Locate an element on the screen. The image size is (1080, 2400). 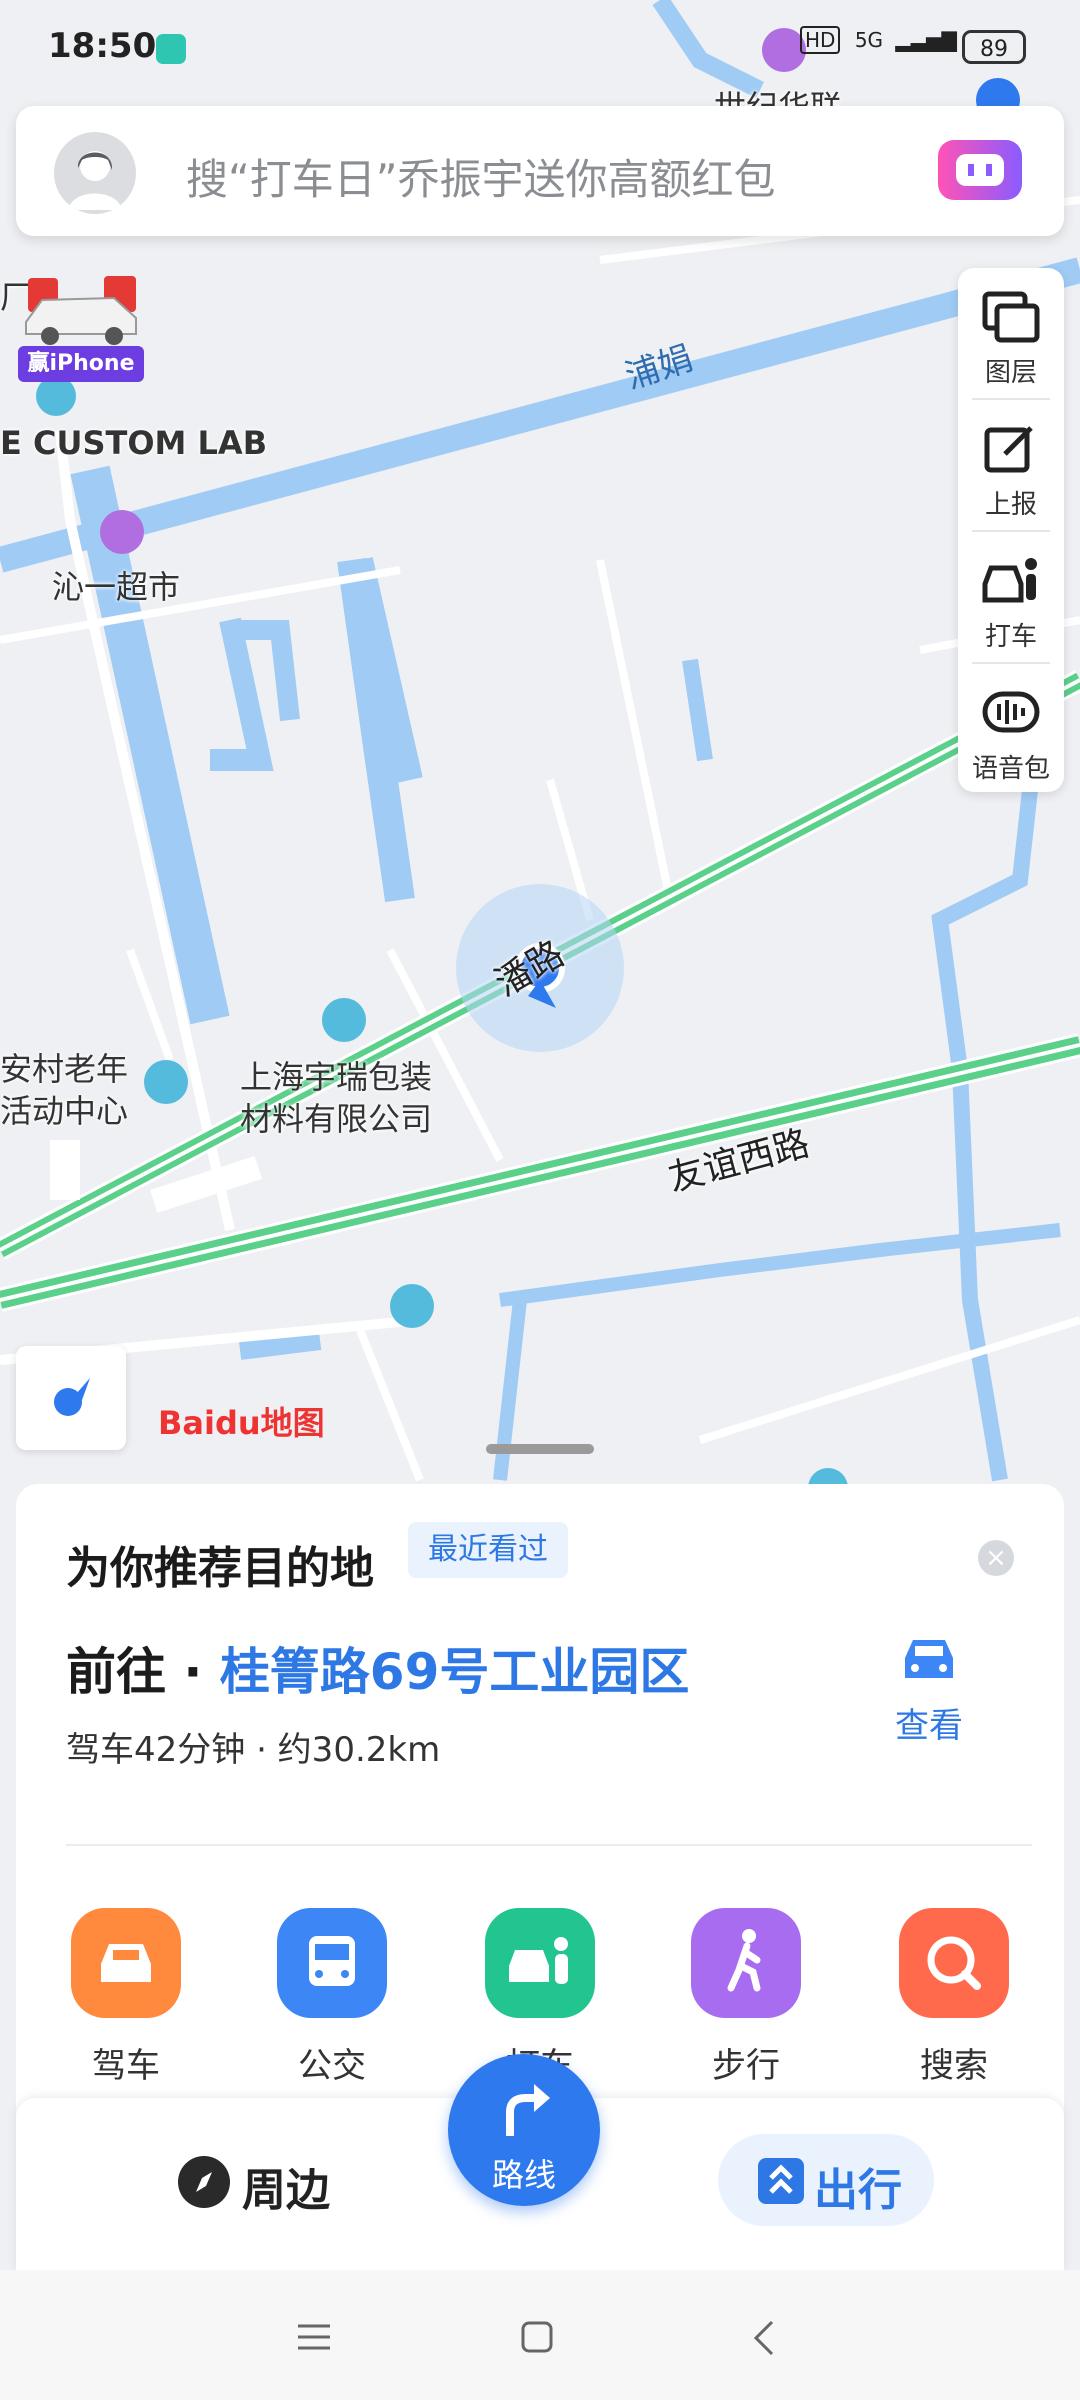
close-icon: × is located at coordinates (996, 1558).